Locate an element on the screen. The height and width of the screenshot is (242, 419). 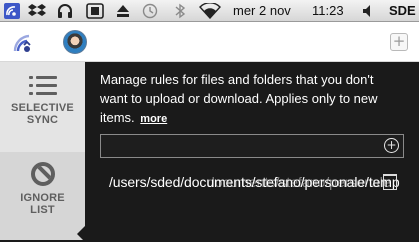
bluetooth-icon is located at coordinates (180, 11).